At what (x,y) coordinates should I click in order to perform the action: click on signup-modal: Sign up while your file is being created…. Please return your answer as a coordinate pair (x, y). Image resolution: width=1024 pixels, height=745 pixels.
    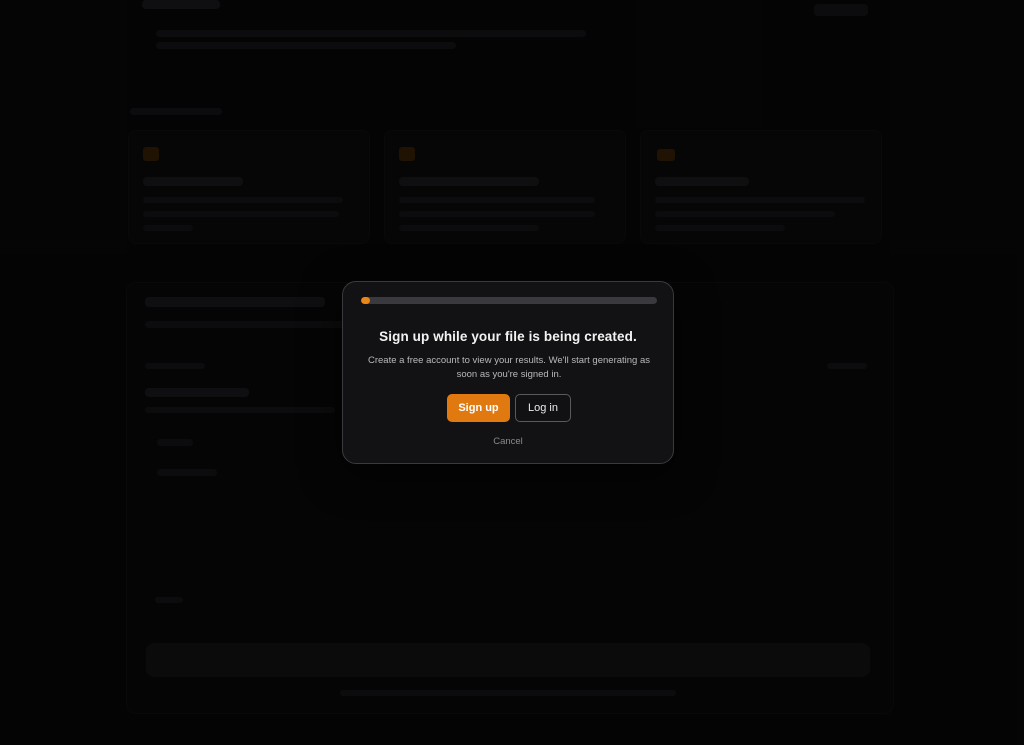
    Looking at the image, I should click on (508, 372).